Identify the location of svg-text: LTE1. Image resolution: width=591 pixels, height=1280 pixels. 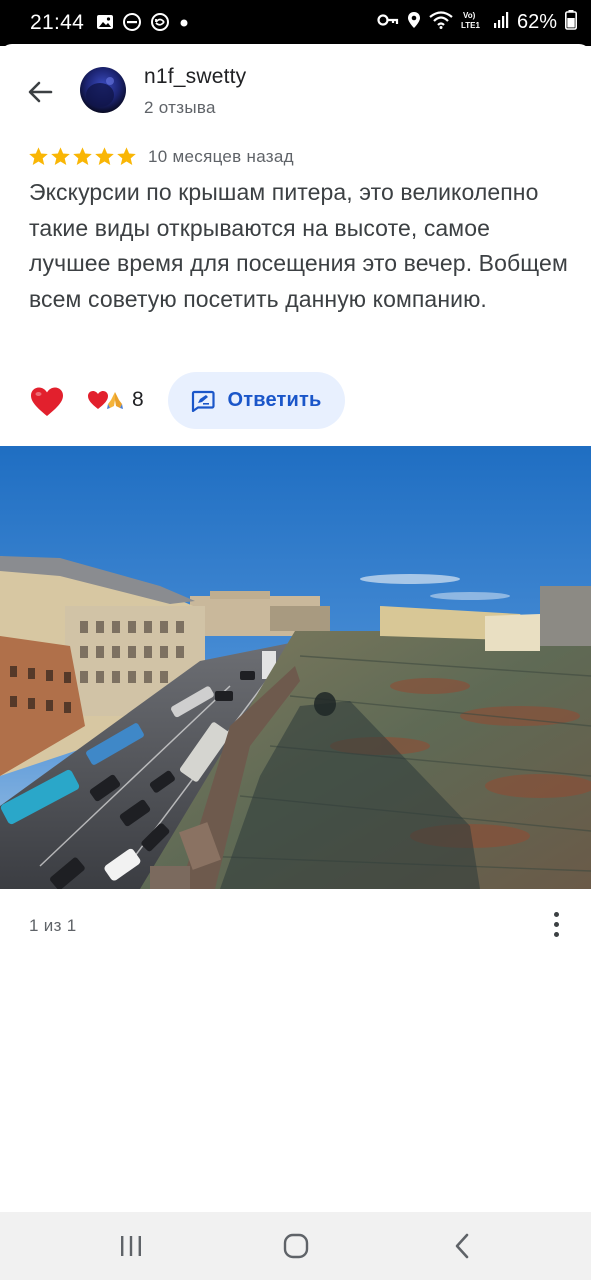
(471, 25).